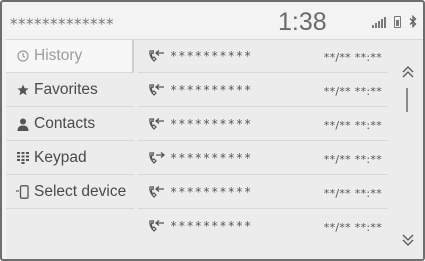 The width and height of the screenshot is (425, 261). I want to click on phone-icon, so click(23, 192).